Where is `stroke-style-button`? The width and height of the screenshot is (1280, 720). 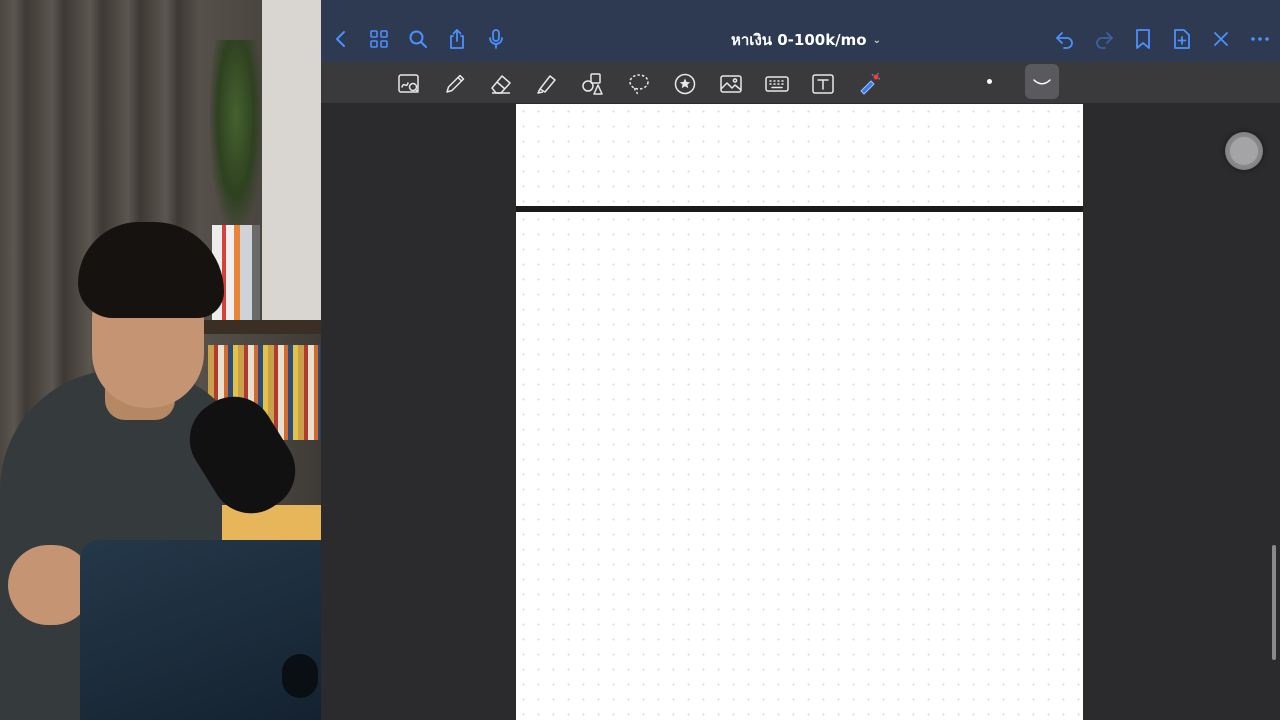
stroke-style-button is located at coordinates (1042, 81).